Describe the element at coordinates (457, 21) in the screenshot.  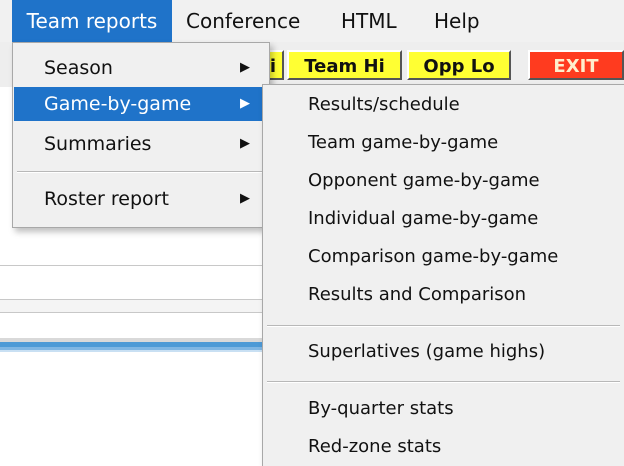
I see `menu-help: Help` at that location.